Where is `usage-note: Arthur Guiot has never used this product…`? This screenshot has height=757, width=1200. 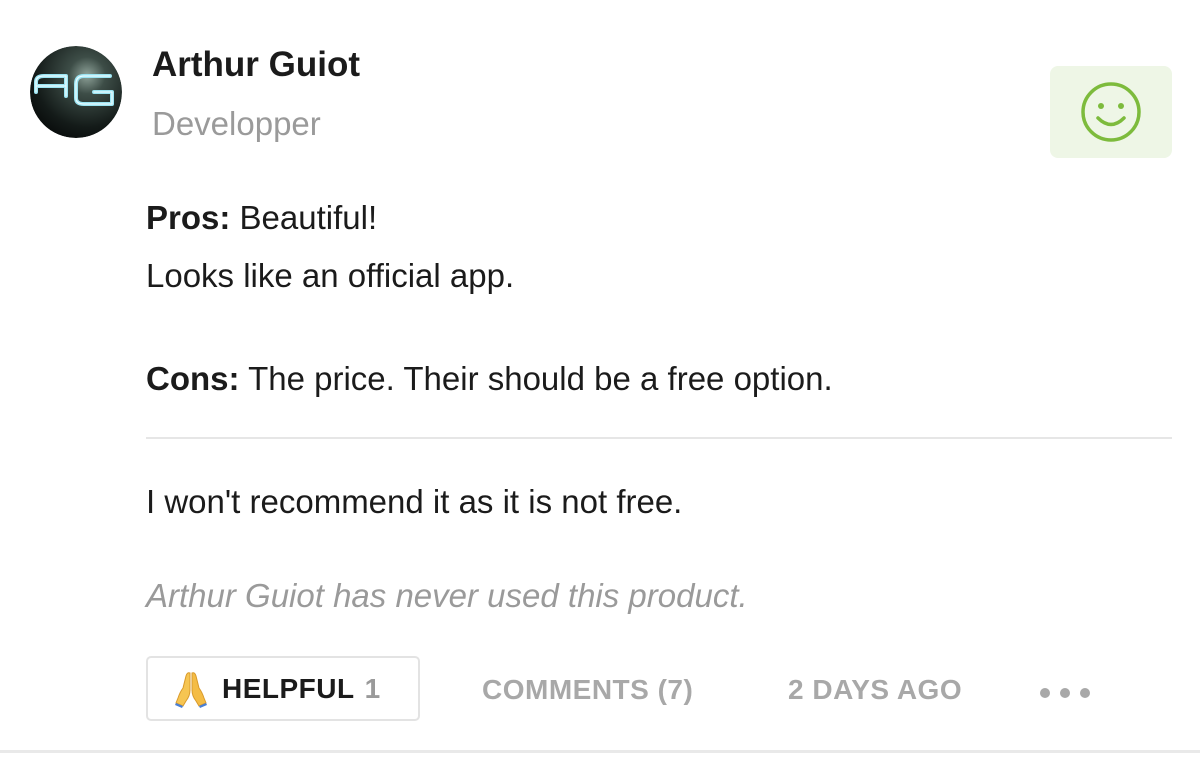 usage-note: Arthur Guiot has never used this product… is located at coordinates (447, 595).